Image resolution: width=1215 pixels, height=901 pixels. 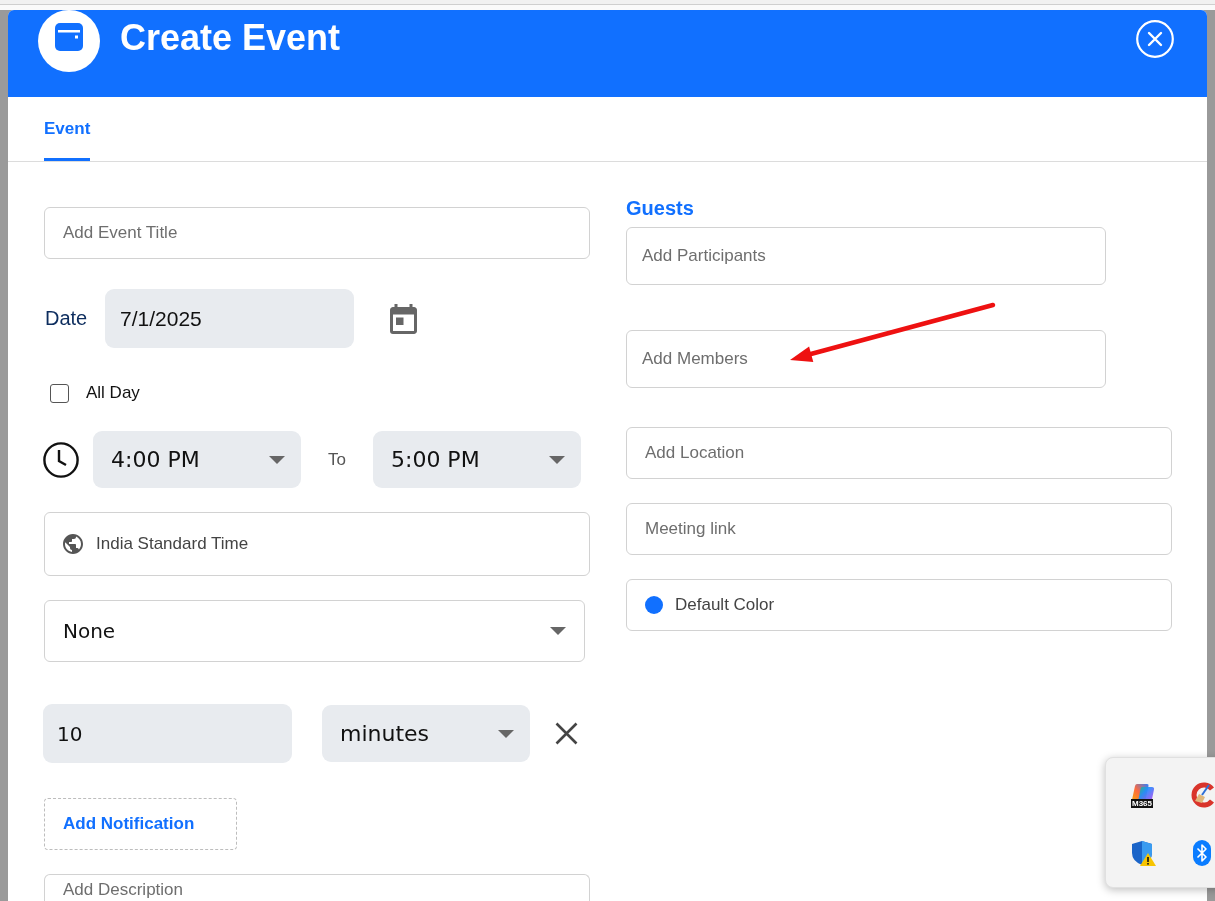 What do you see at coordinates (1202, 853) in the screenshot?
I see `bluetooth-icon` at bounding box center [1202, 853].